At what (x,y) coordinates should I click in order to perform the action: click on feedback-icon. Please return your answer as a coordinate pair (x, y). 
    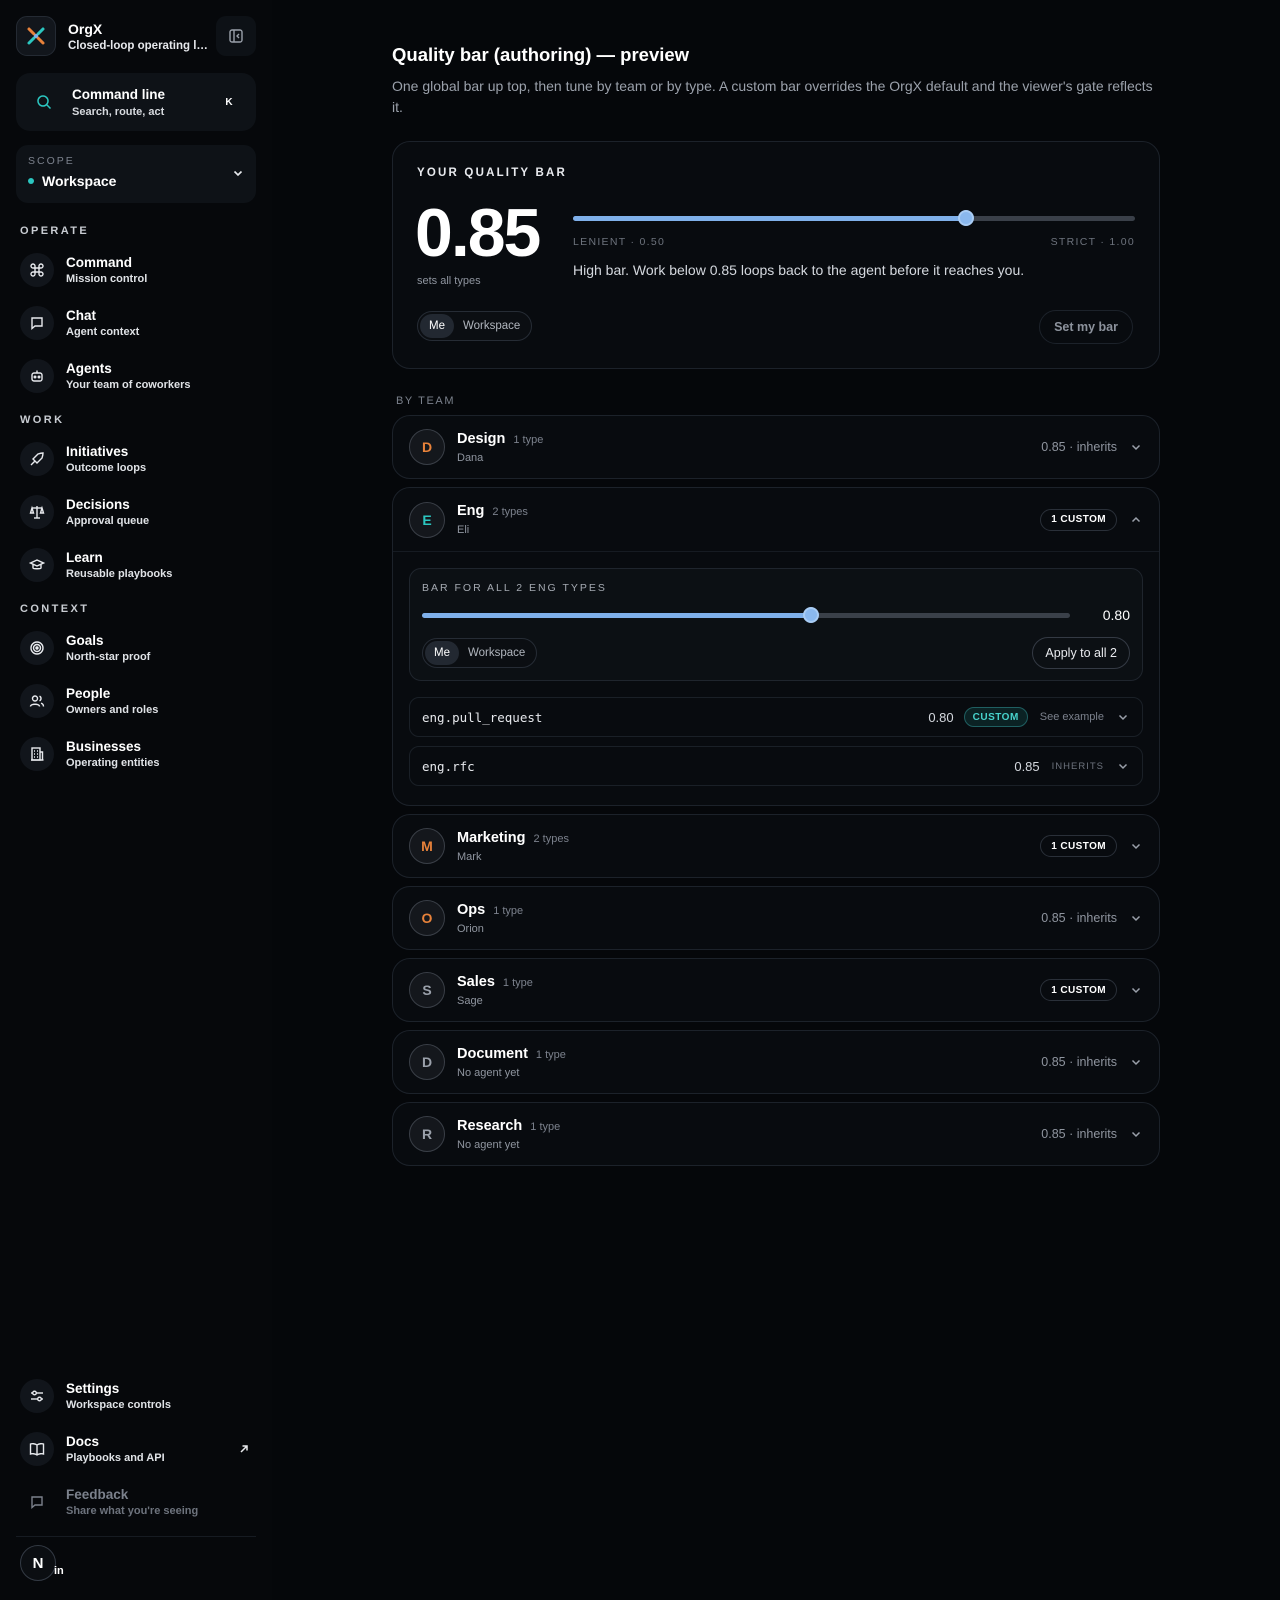
    Looking at the image, I should click on (37, 1502).